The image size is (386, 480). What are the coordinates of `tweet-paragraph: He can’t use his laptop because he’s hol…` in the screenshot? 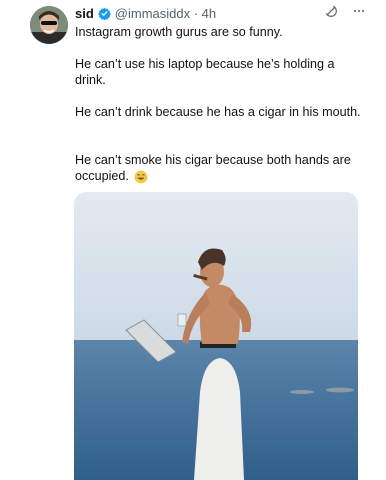 It's located at (205, 72).